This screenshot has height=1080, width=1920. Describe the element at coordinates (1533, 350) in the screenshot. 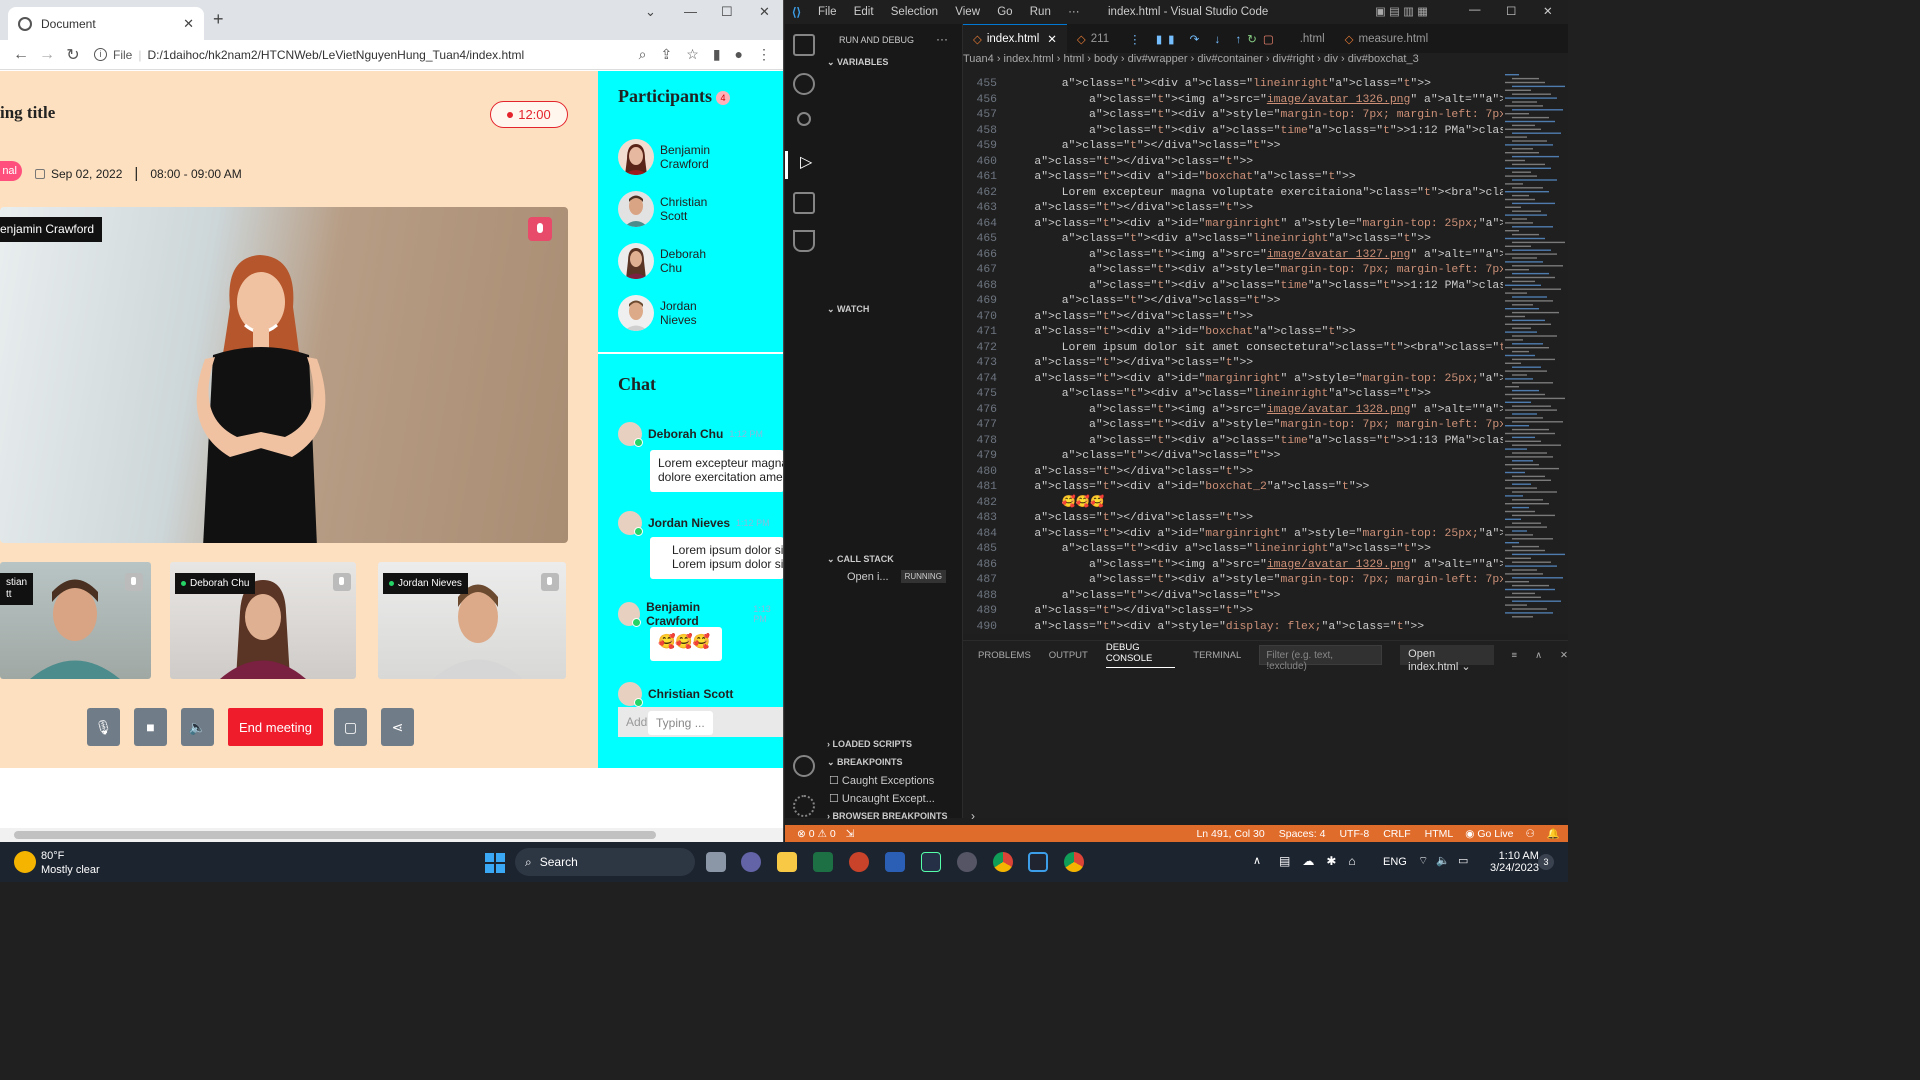

I see `minimap` at that location.